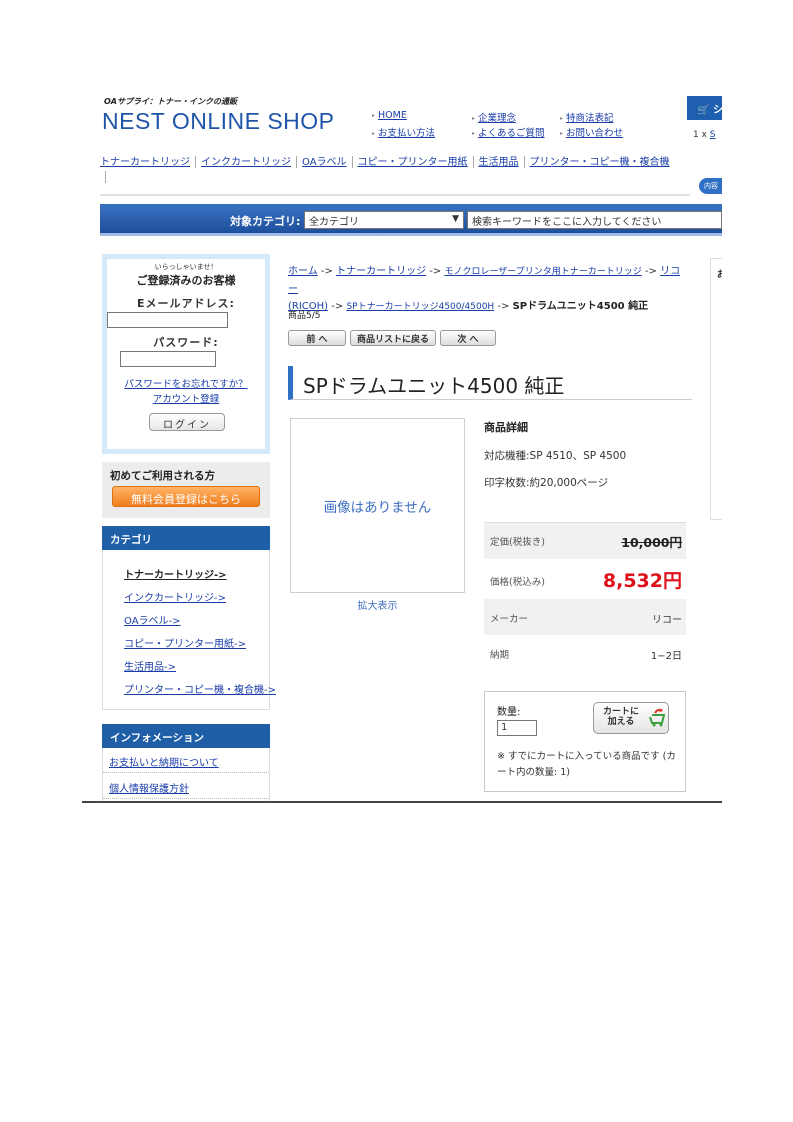 This screenshot has height=1122, width=793. I want to click on email-field, so click(167, 320).